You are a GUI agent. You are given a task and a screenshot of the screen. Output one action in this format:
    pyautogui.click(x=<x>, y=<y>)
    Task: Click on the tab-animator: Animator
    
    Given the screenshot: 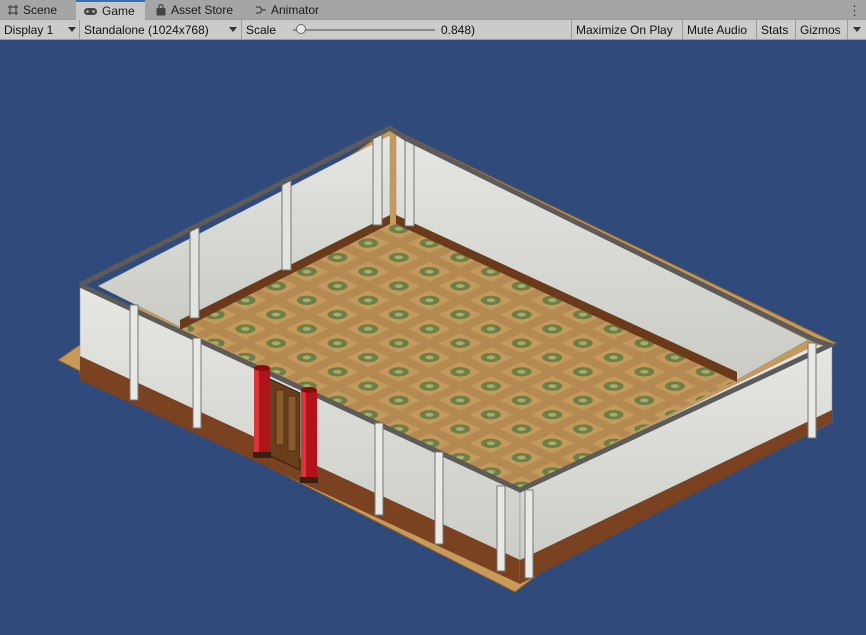 What is the action you would take?
    pyautogui.click(x=291, y=10)
    